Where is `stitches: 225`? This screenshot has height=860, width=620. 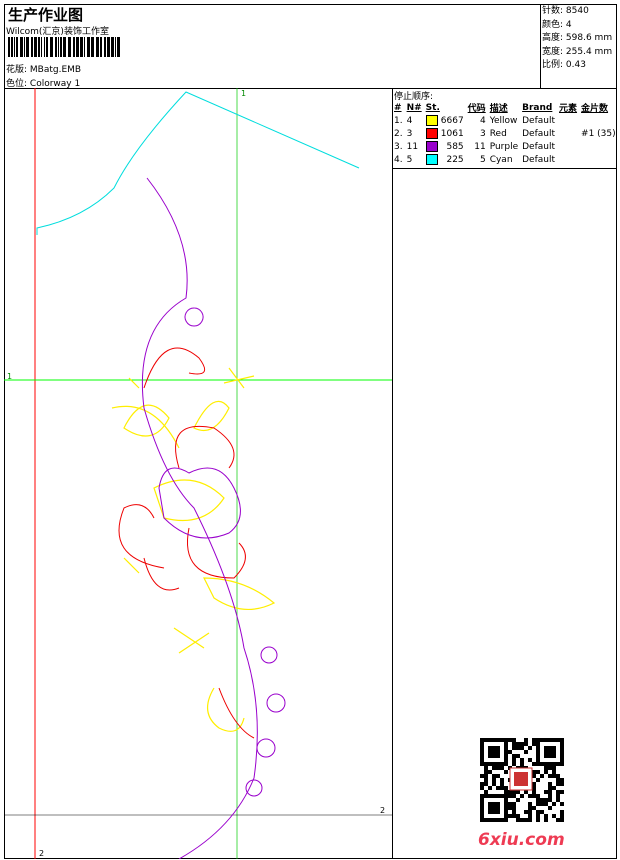
stitches: 225 is located at coordinates (445, 159).